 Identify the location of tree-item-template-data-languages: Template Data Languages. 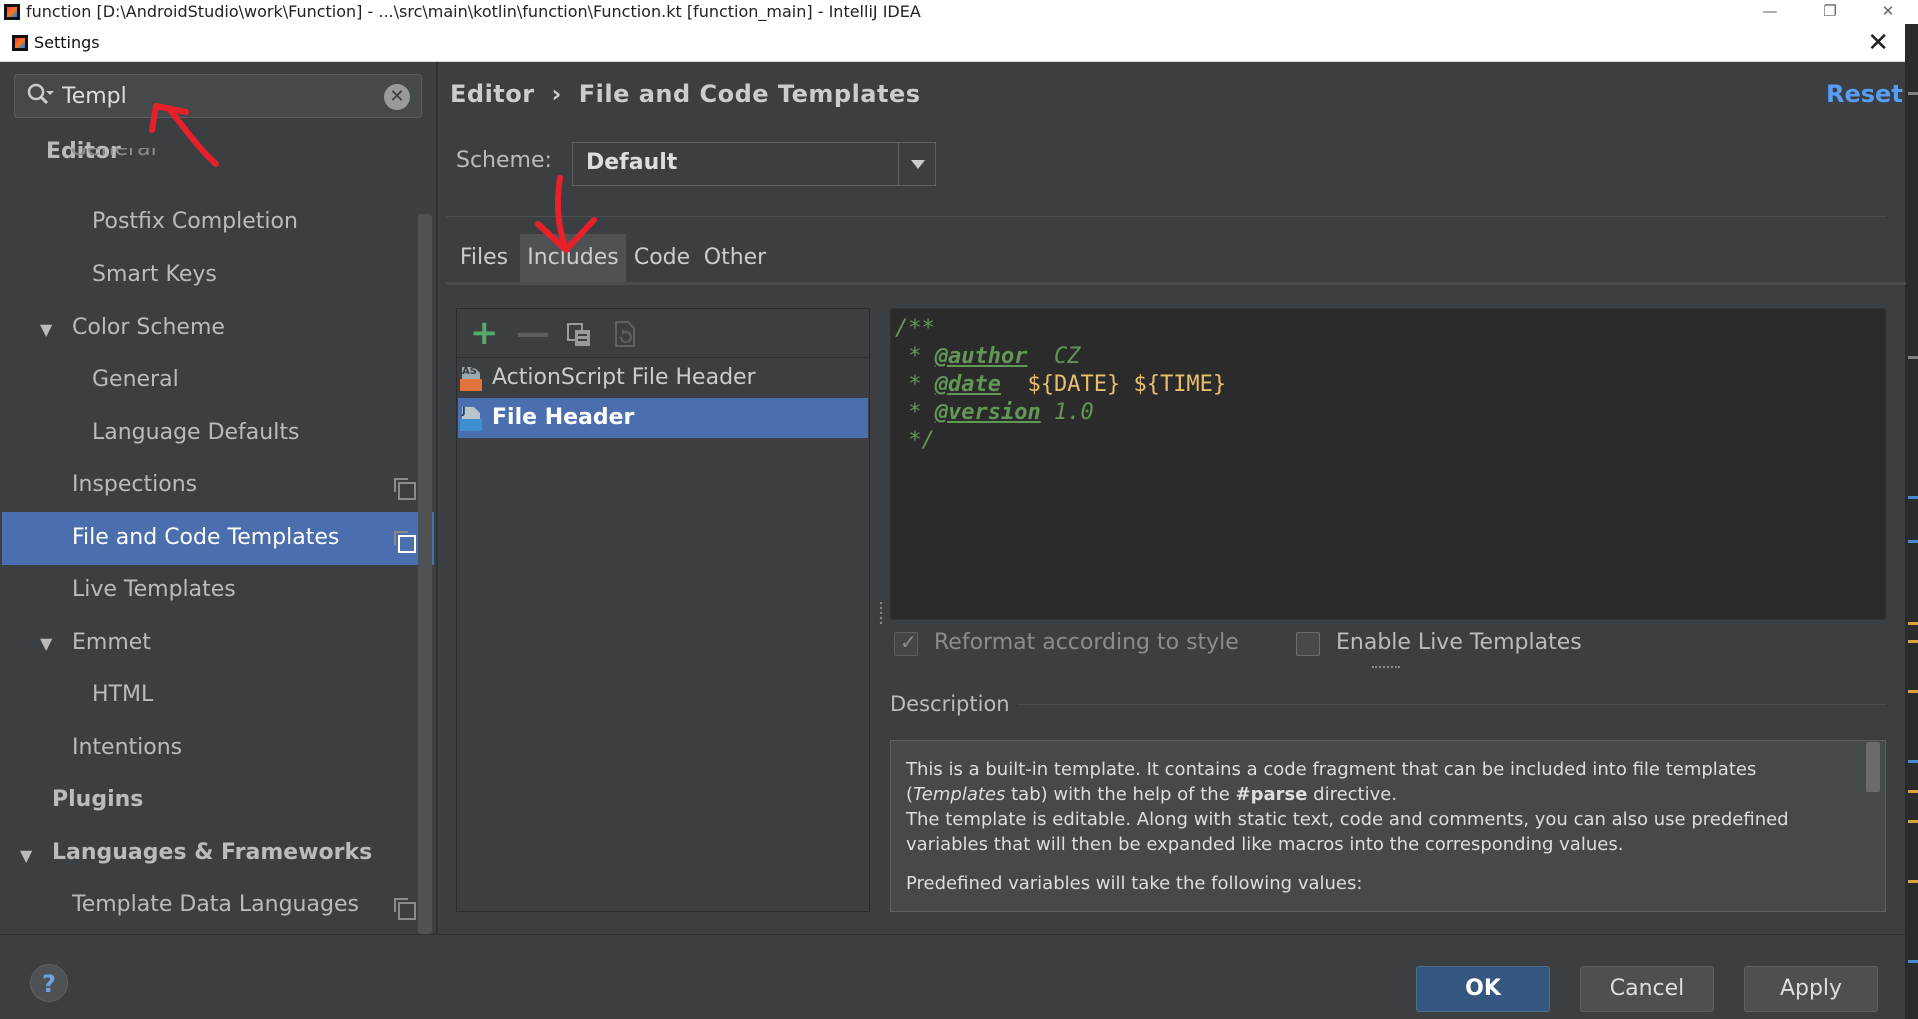
(215, 905).